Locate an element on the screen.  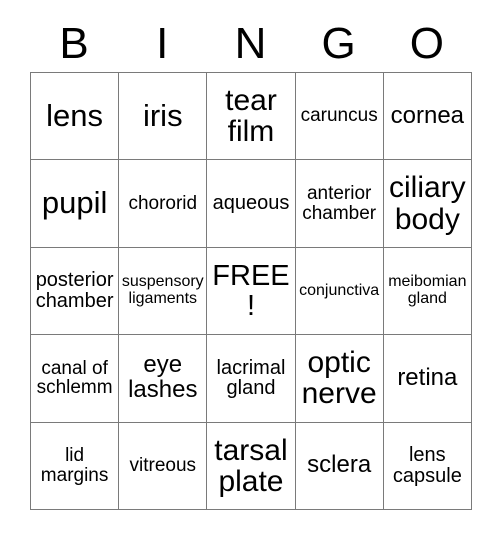
bingo-cell: retina is located at coordinates (427, 379).